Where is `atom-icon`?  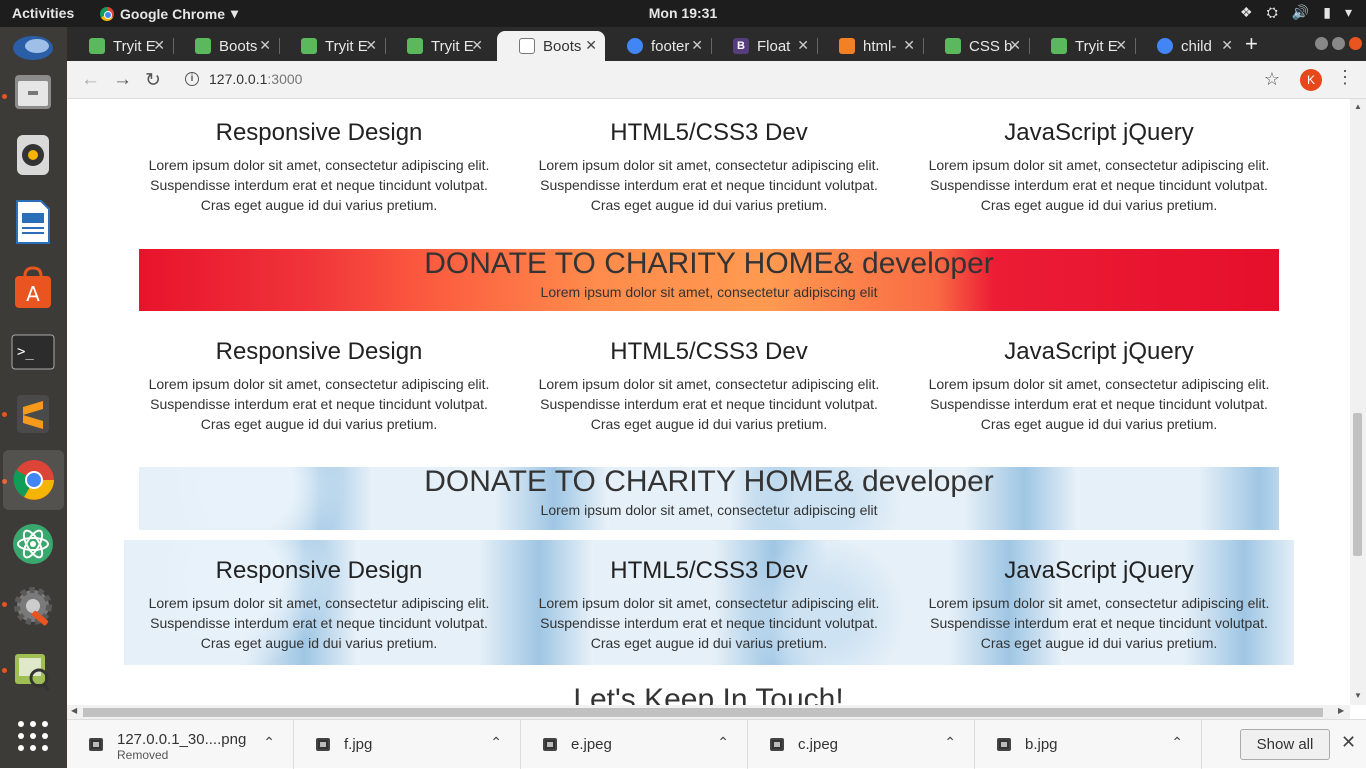 atom-icon is located at coordinates (33, 544).